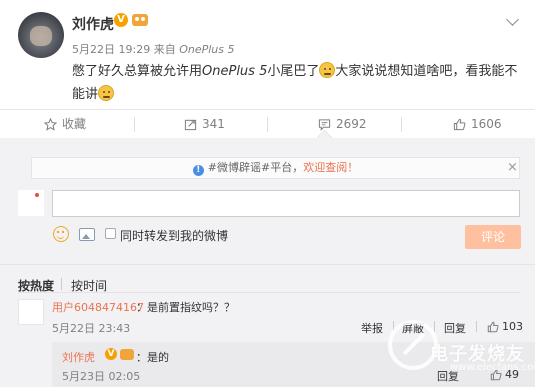 The height and width of the screenshot is (387, 535). Describe the element at coordinates (137, 71) in the screenshot. I see `post-text-1: 憋了好久总算被允许用` at that location.